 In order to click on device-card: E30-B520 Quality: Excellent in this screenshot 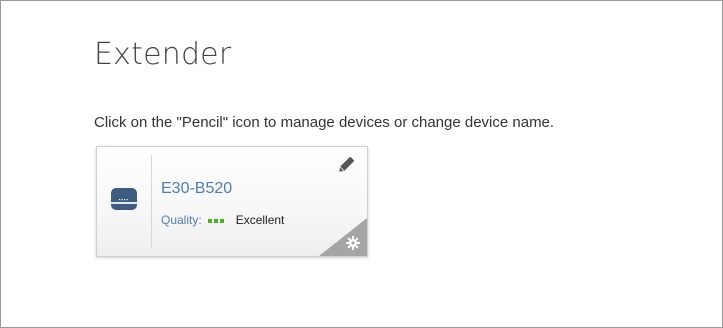, I will do `click(232, 201)`.